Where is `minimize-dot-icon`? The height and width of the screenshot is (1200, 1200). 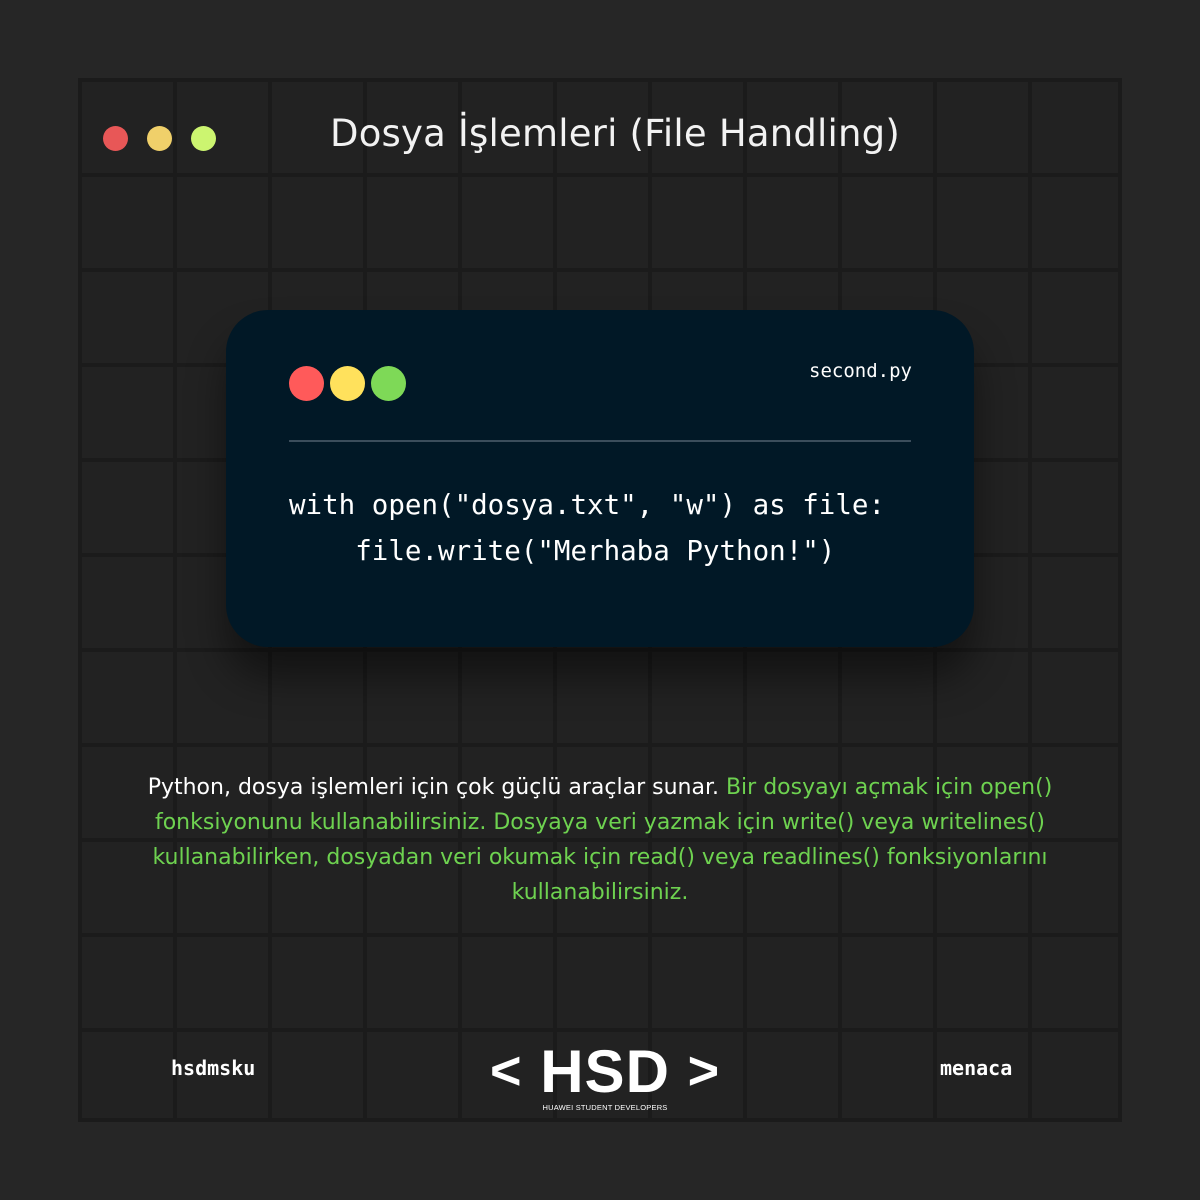
minimize-dot-icon is located at coordinates (159, 138).